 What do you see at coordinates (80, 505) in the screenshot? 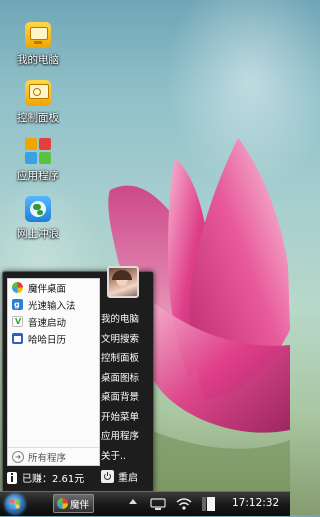
I see `task-label: 魔伴` at bounding box center [80, 505].